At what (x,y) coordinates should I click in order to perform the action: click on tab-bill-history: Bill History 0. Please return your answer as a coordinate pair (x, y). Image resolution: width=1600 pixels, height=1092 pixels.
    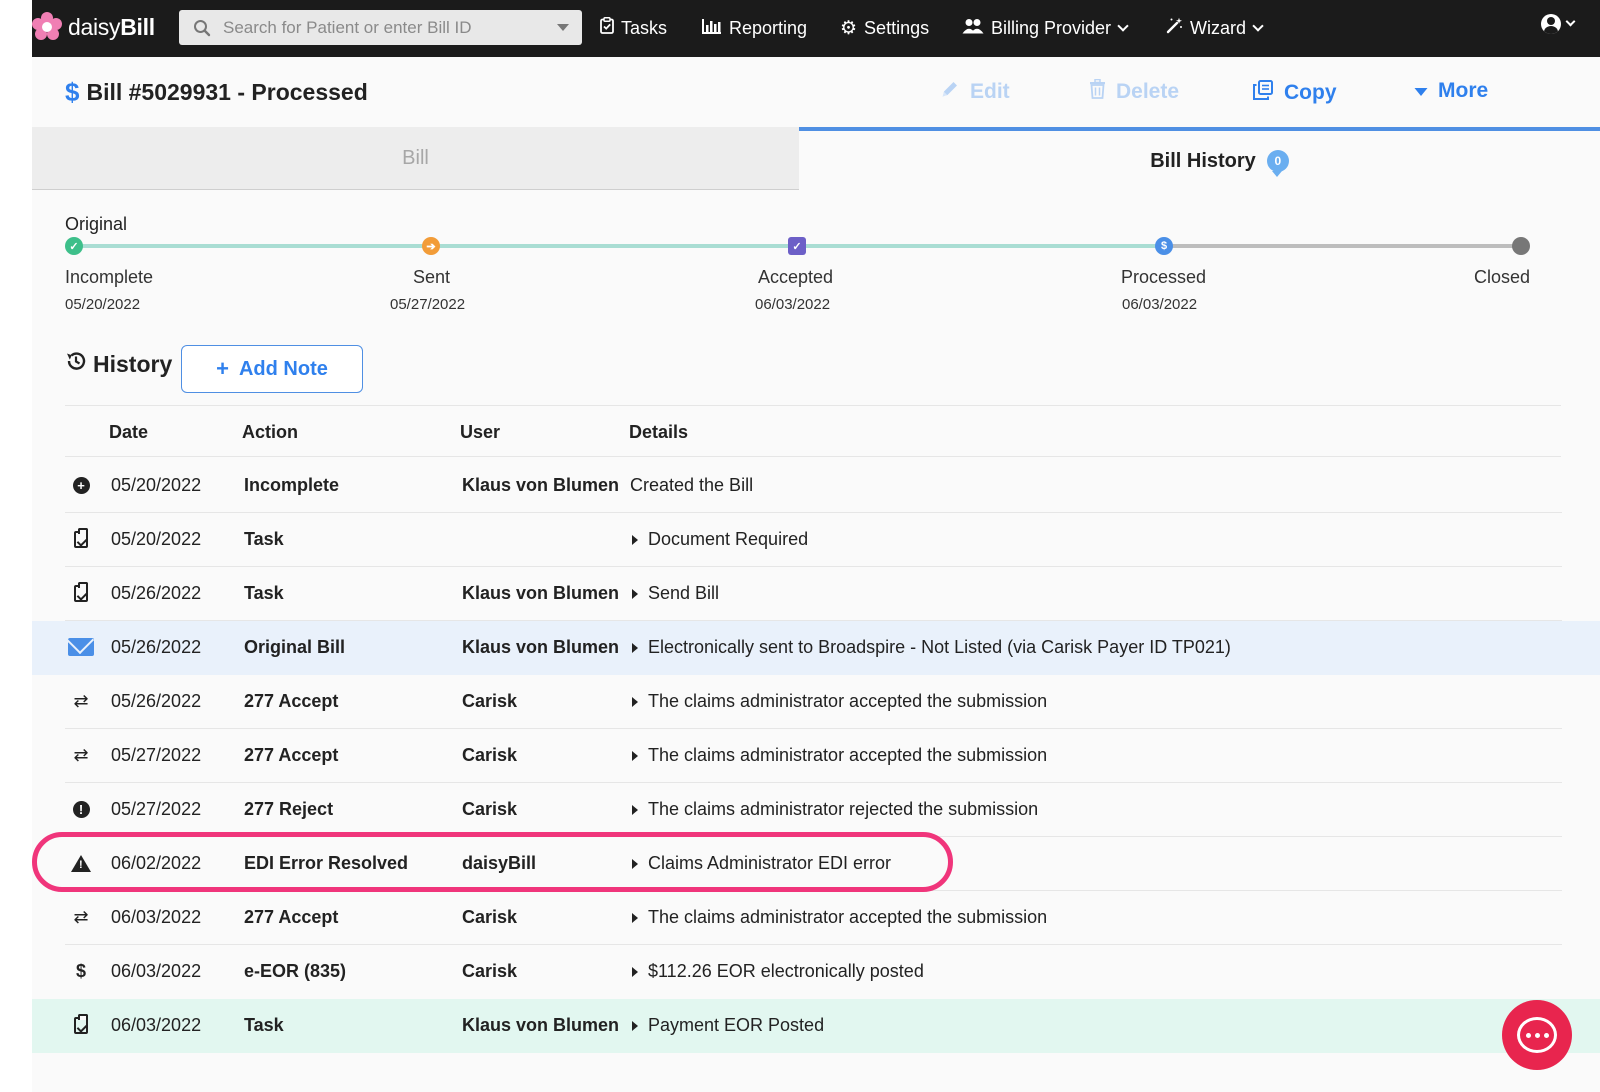
    Looking at the image, I should click on (1199, 159).